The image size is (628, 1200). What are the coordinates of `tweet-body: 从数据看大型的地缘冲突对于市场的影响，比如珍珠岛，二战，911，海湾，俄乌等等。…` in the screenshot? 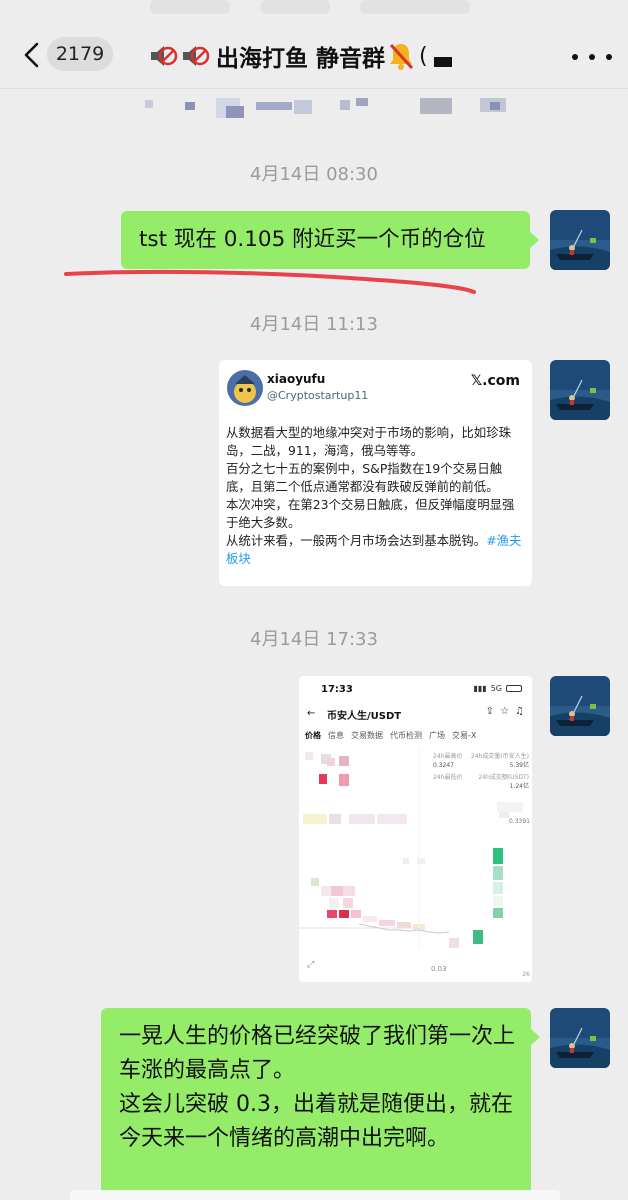 It's located at (376, 496).